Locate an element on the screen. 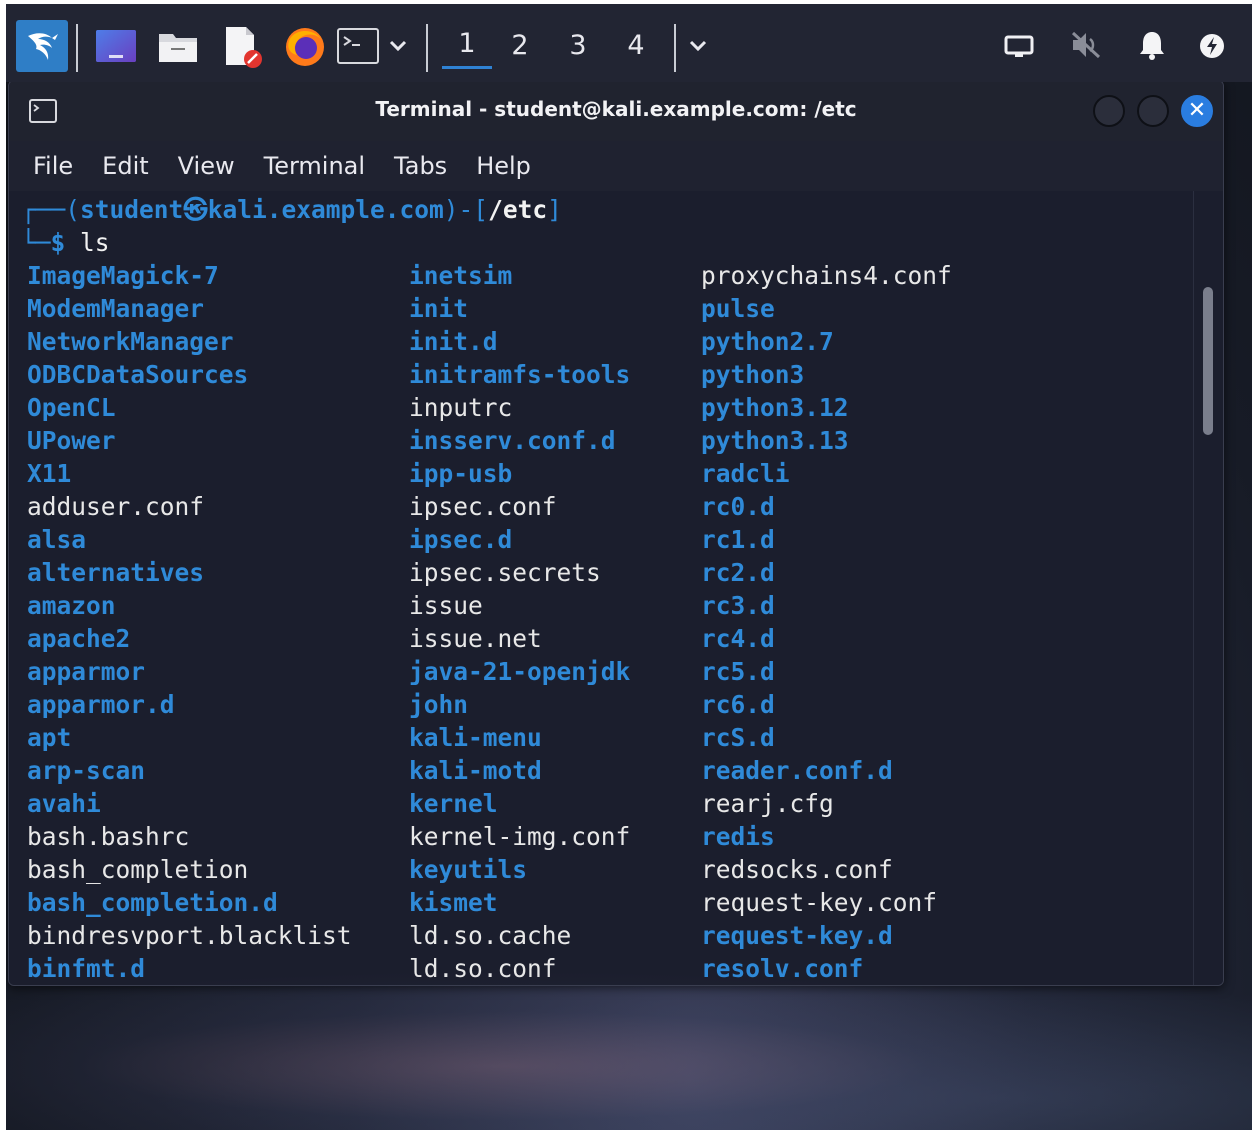 This screenshot has width=1258, height=1130. ls-entry-file: ipsec.conf is located at coordinates (483, 506).